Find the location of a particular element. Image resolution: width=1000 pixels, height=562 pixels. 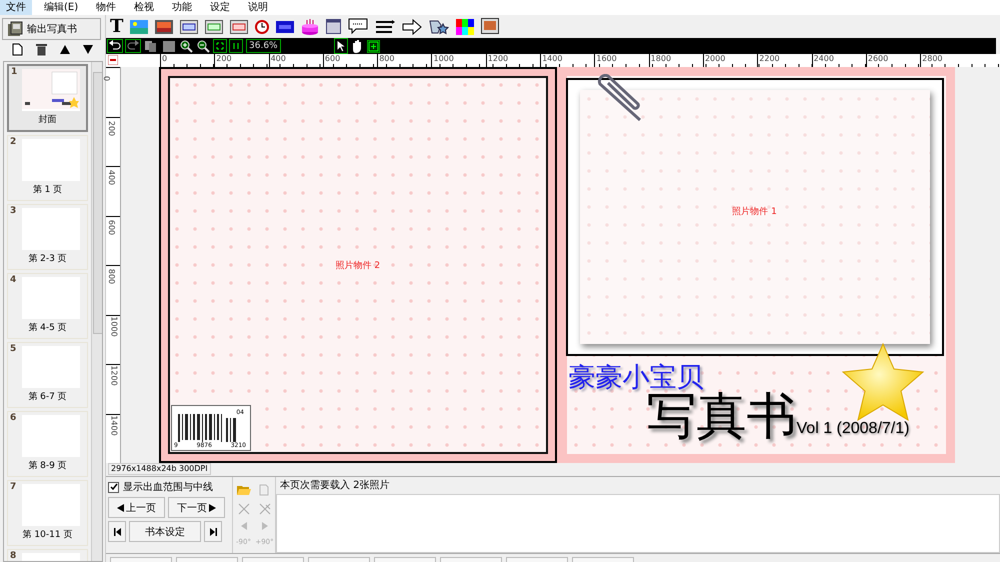

speech-bubble-icon is located at coordinates (358, 27).